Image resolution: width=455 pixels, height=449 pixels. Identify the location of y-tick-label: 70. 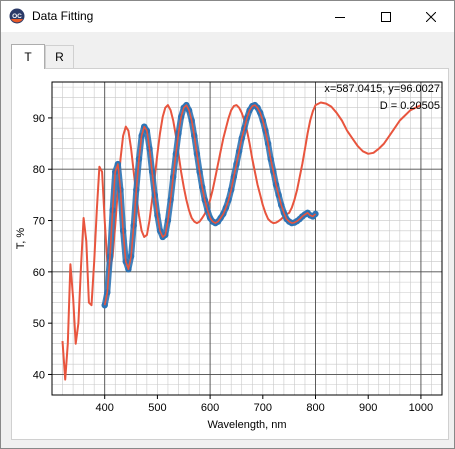
(39, 222).